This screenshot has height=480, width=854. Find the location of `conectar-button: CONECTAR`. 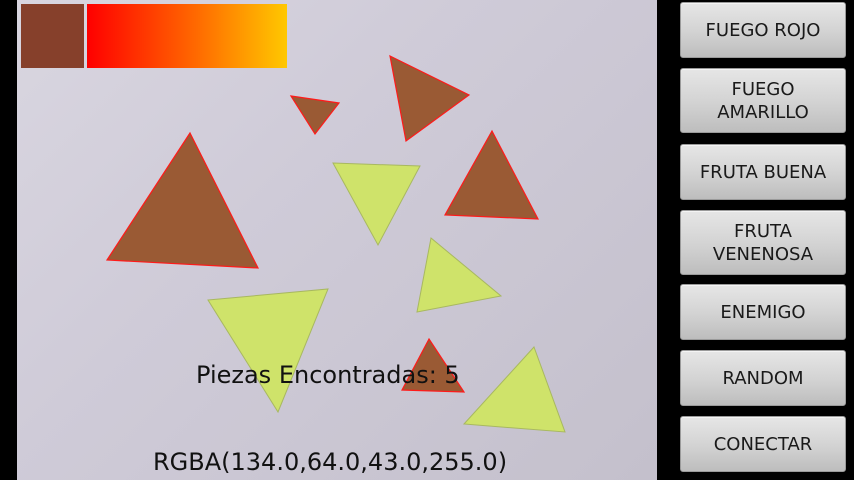

conectar-button: CONECTAR is located at coordinates (763, 444).